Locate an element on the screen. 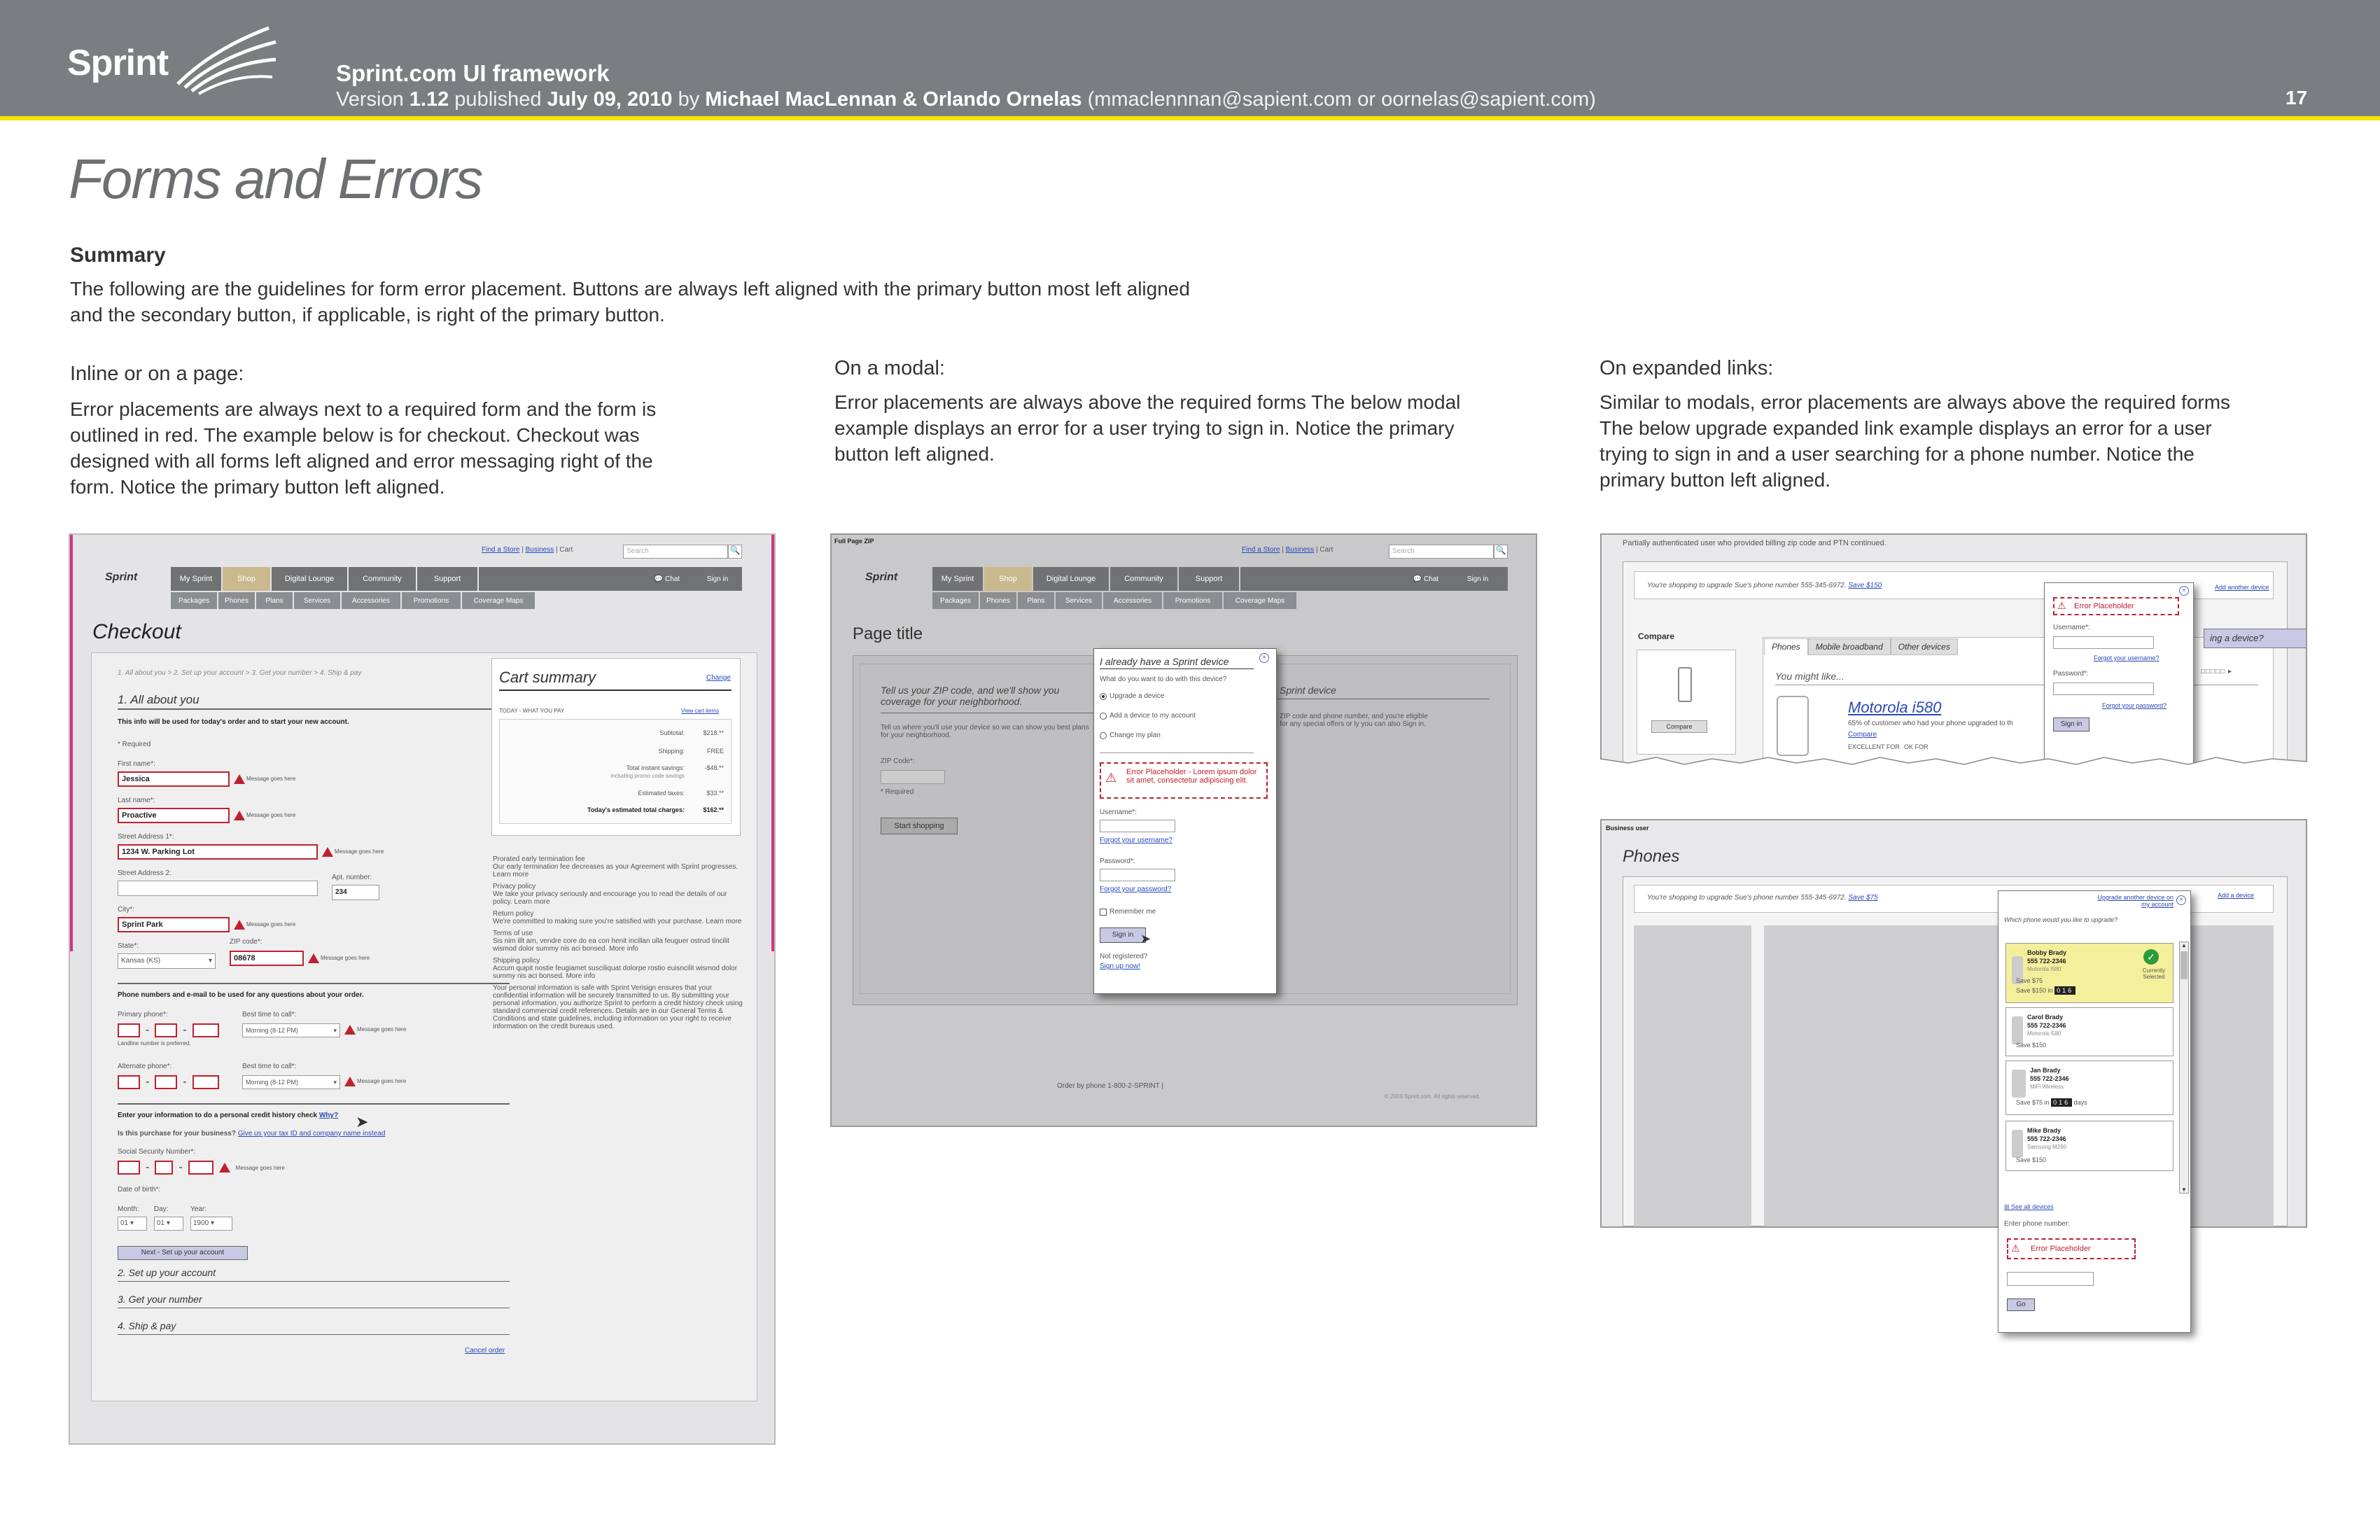  view-cart-link: View cart items is located at coordinates (700, 711).